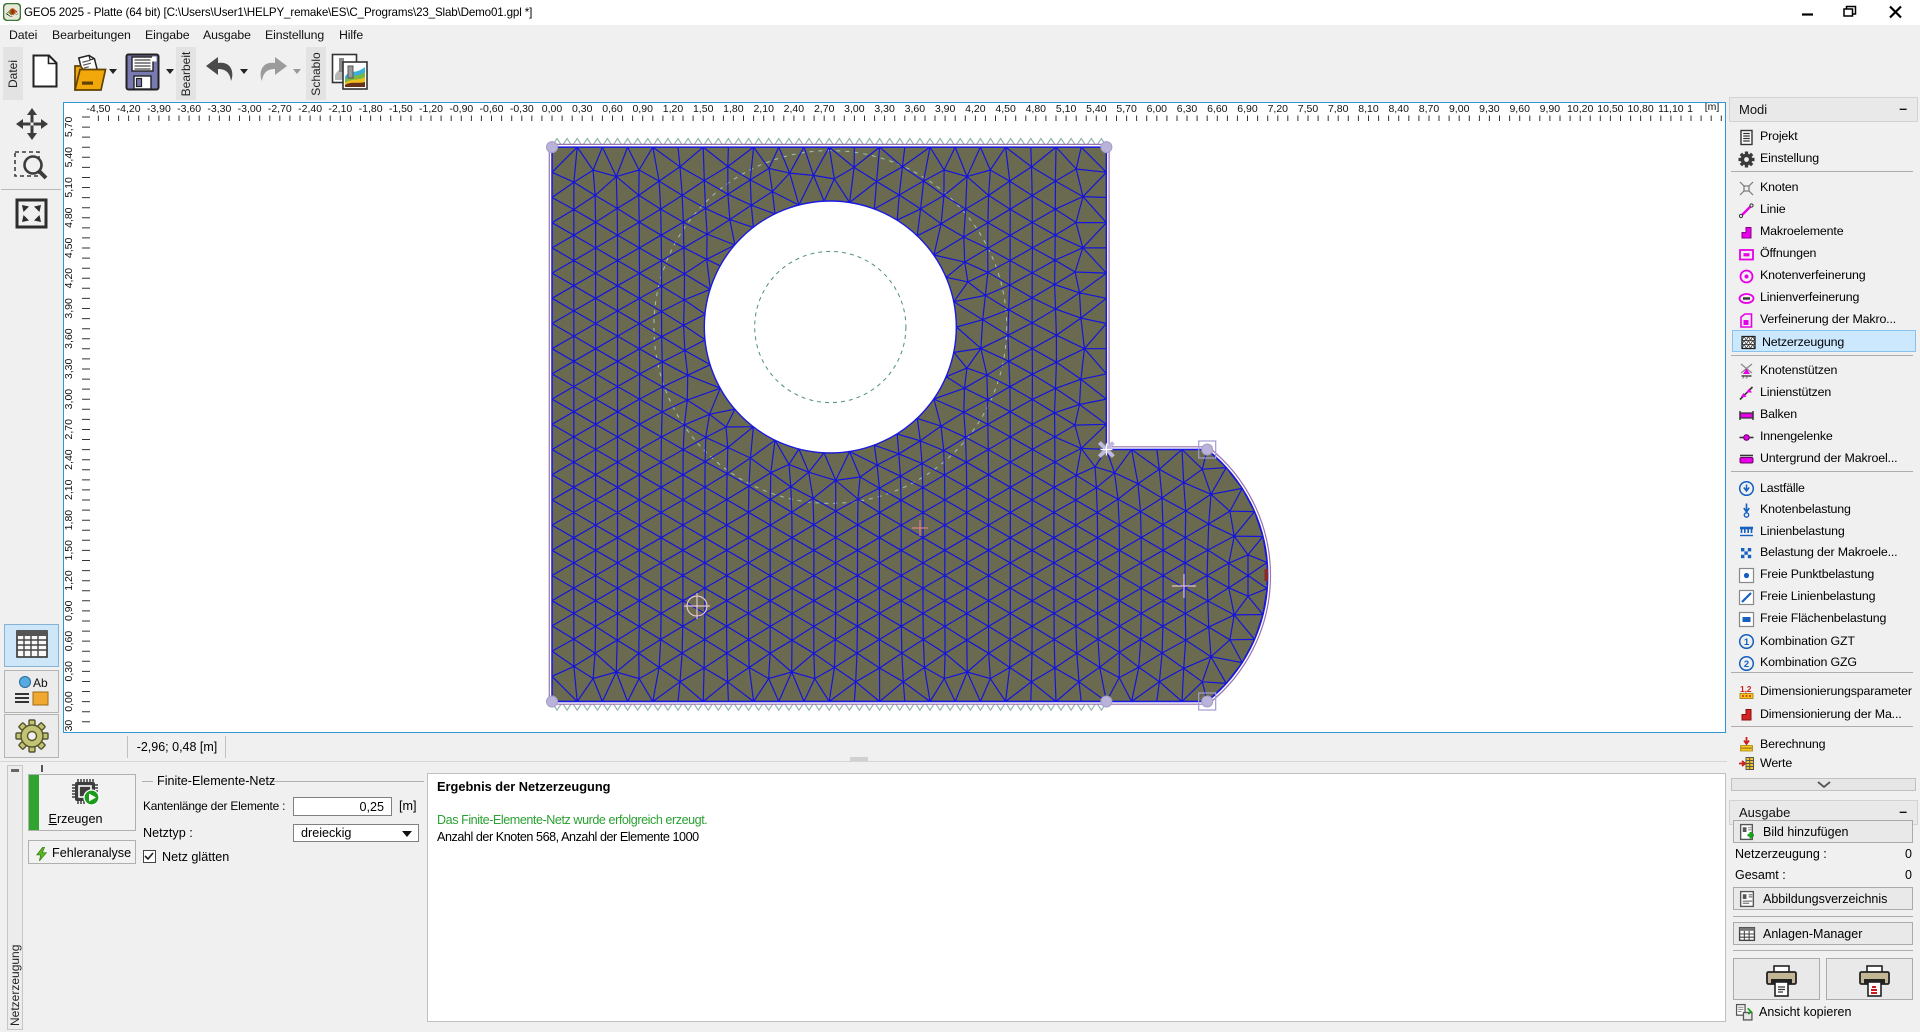  What do you see at coordinates (1187, 109) in the screenshot?
I see `svg-text: 6,30` at bounding box center [1187, 109].